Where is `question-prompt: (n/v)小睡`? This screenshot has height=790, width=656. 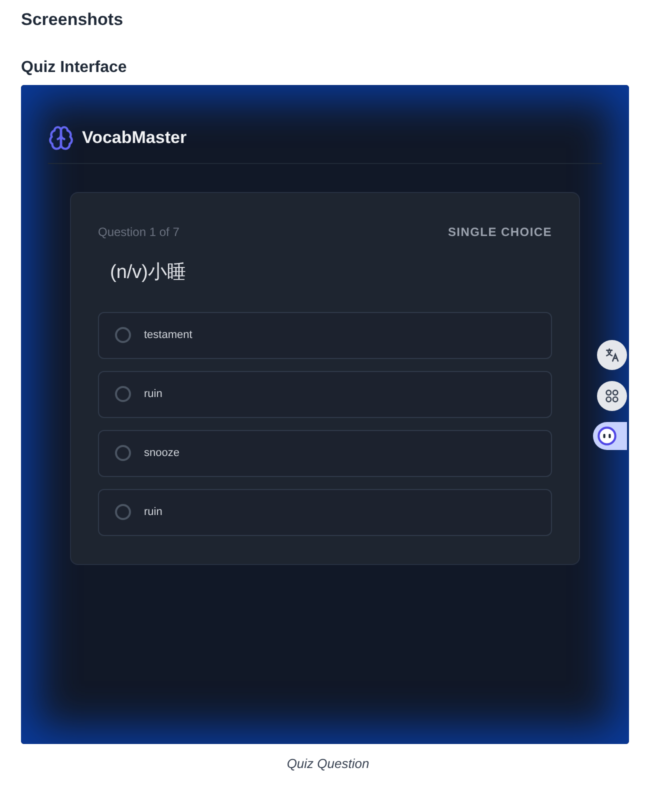 question-prompt: (n/v)小睡 is located at coordinates (148, 273).